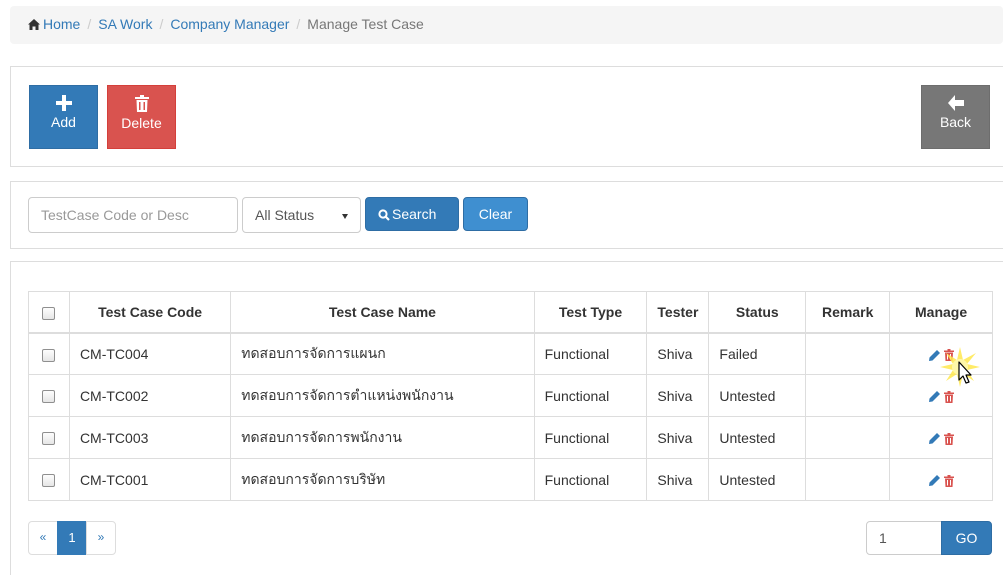  Describe the element at coordinates (365, 24) in the screenshot. I see `breadcrumb-current: Manage Test Case` at that location.